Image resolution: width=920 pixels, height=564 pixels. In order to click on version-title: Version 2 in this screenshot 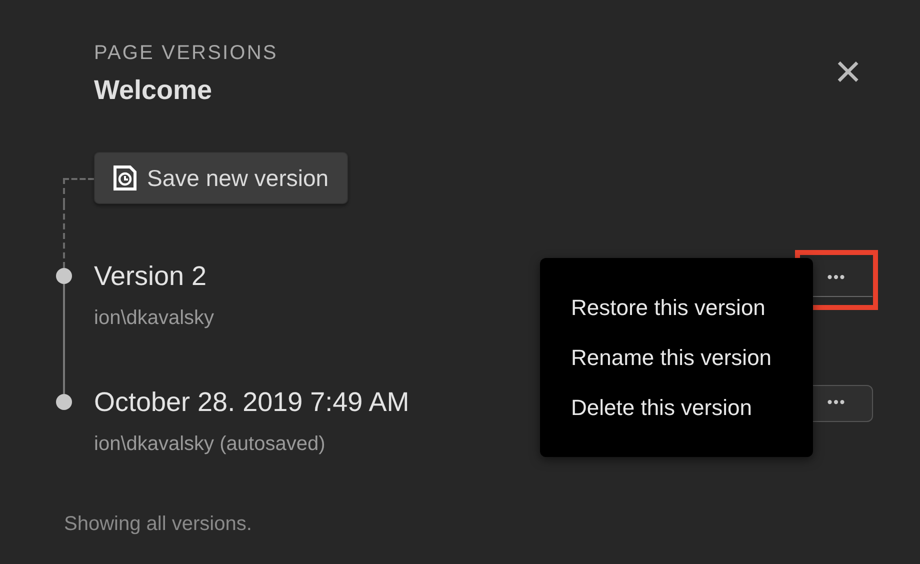, I will do `click(150, 276)`.